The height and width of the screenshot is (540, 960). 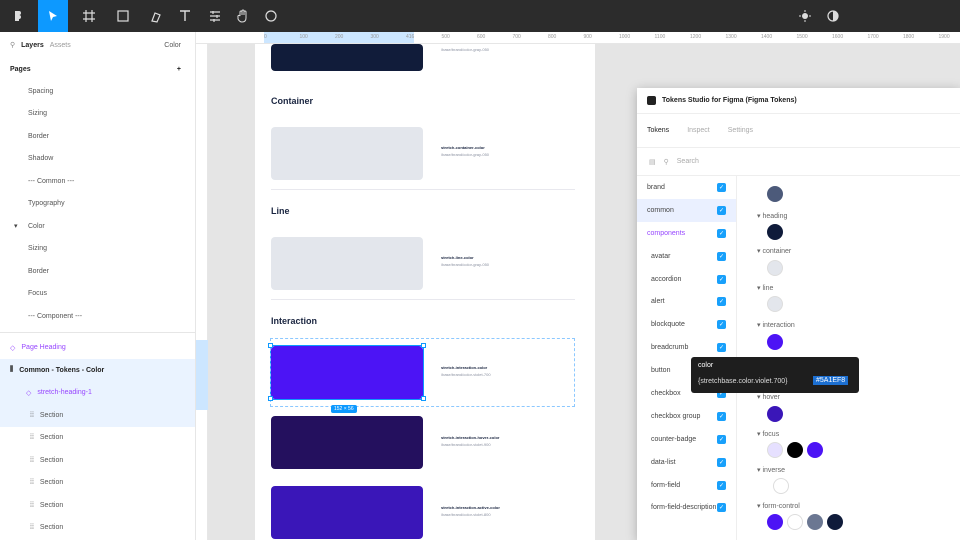 What do you see at coordinates (765, 288) in the screenshot?
I see `token-group-label: ▾ line` at bounding box center [765, 288].